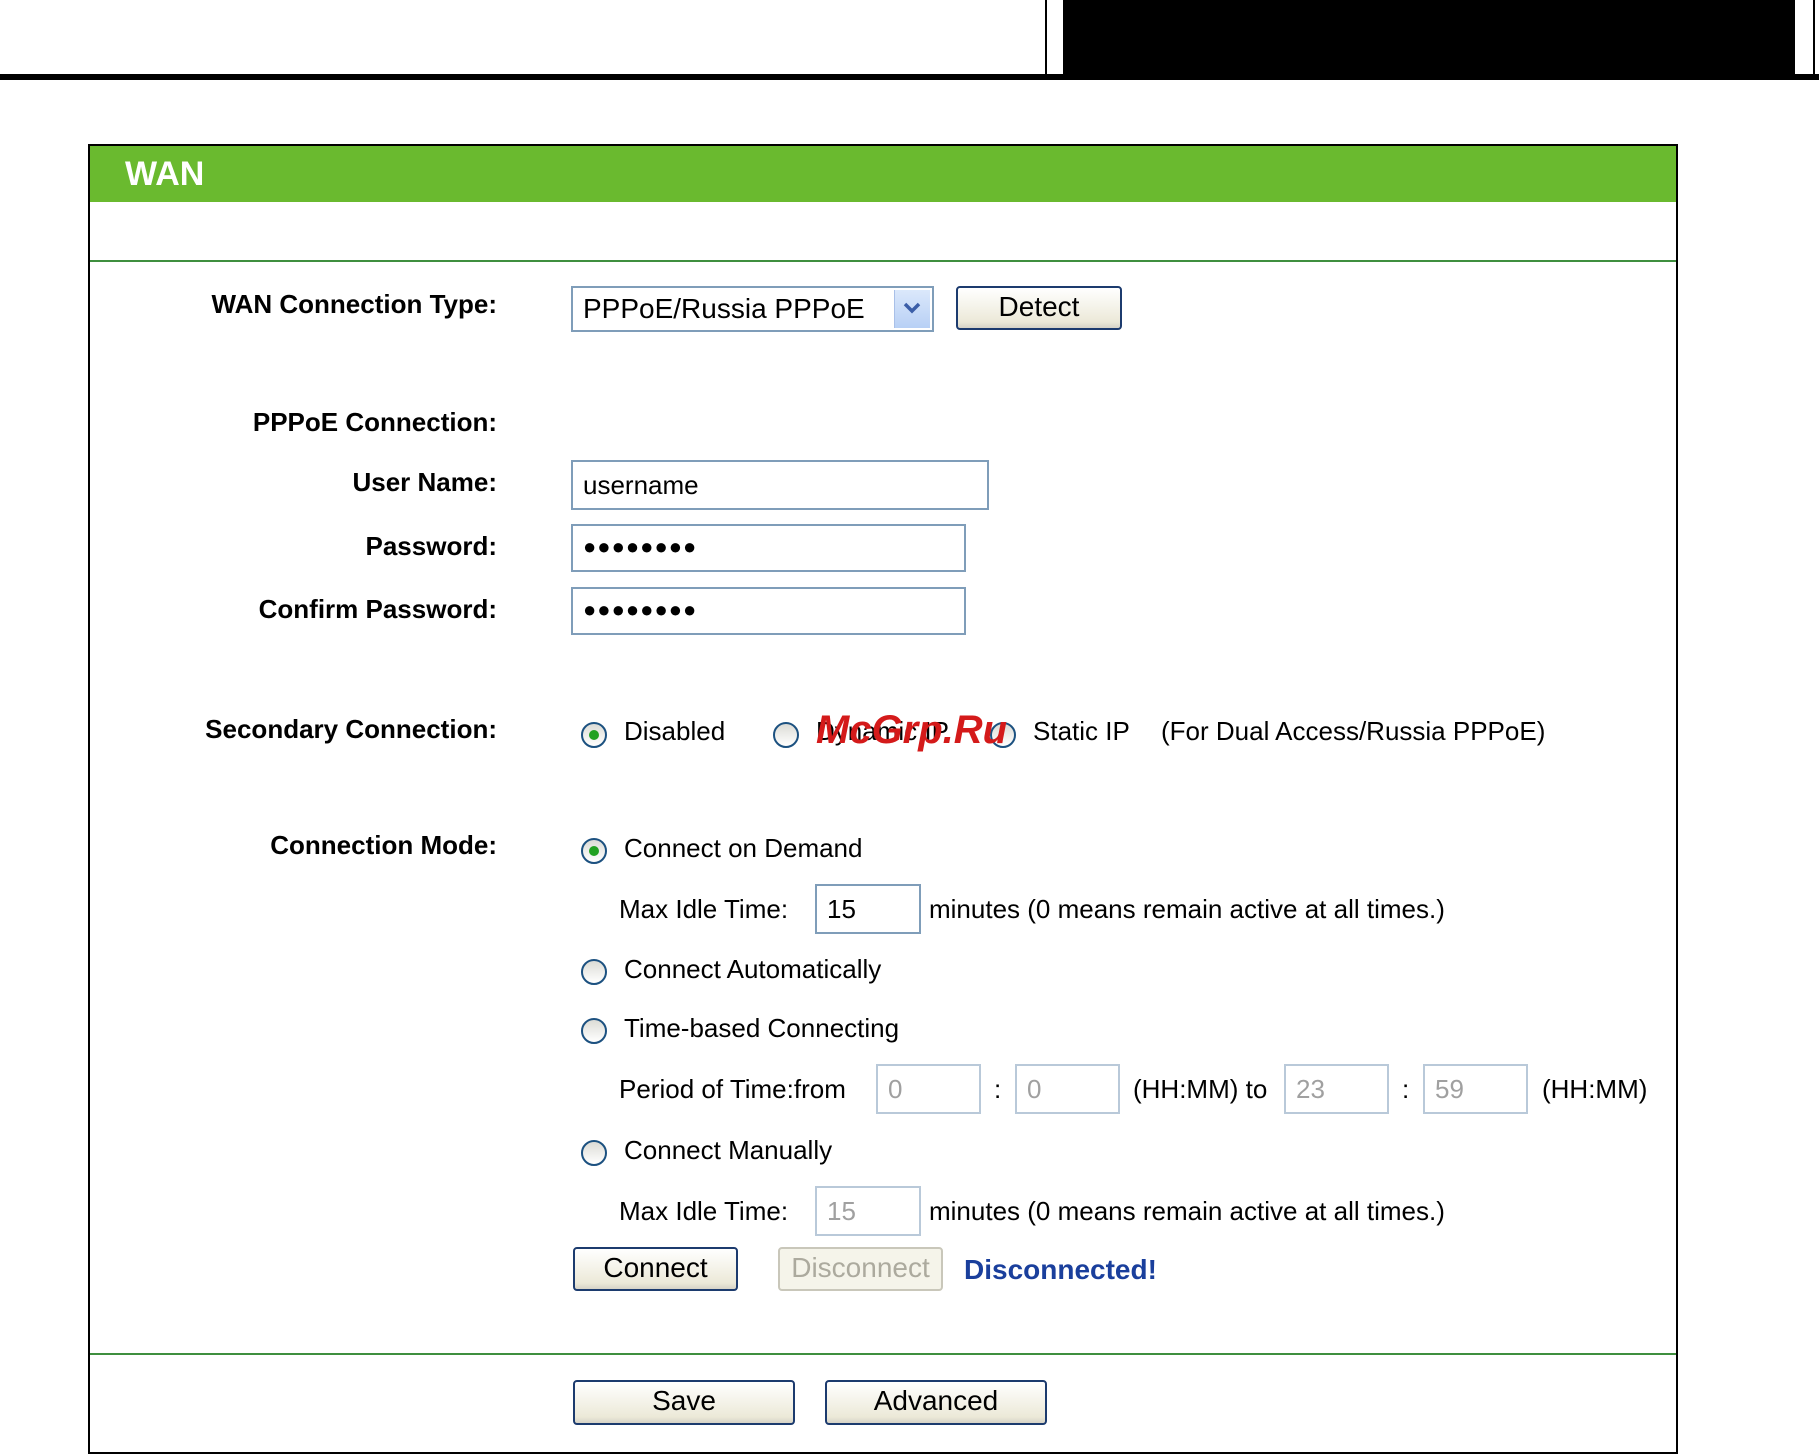  I want to click on connection-type-label: WAN Connection Type:, so click(354, 304).